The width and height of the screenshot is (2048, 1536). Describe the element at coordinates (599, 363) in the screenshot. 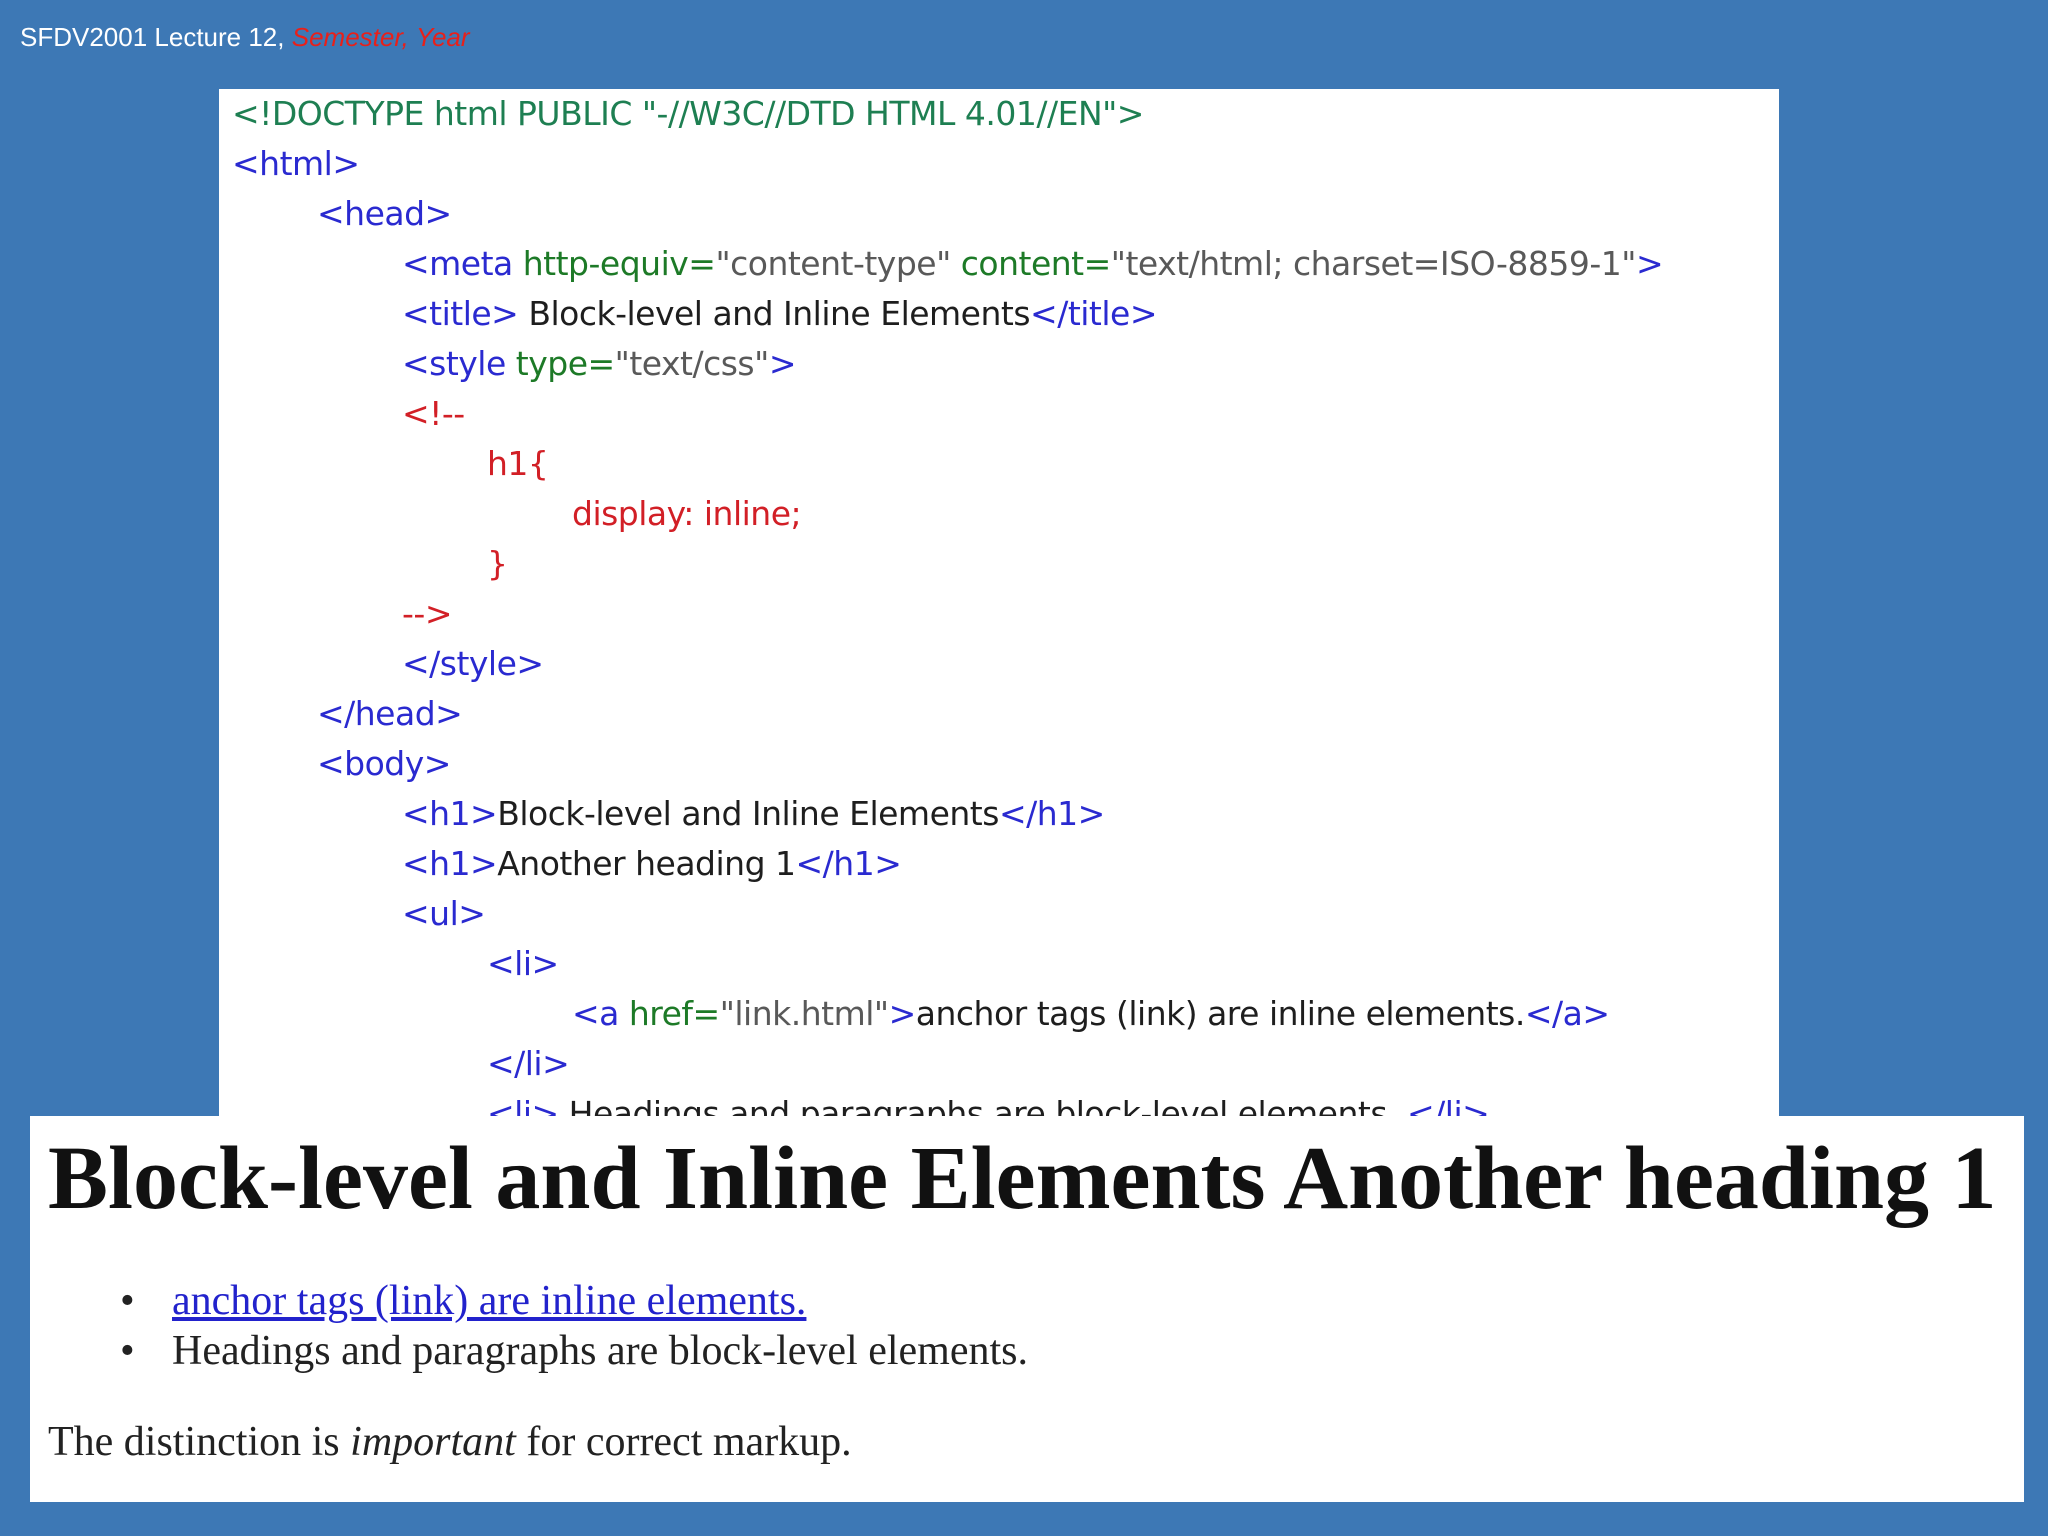

I see `code-line-style-open: <style type="text/css">` at that location.